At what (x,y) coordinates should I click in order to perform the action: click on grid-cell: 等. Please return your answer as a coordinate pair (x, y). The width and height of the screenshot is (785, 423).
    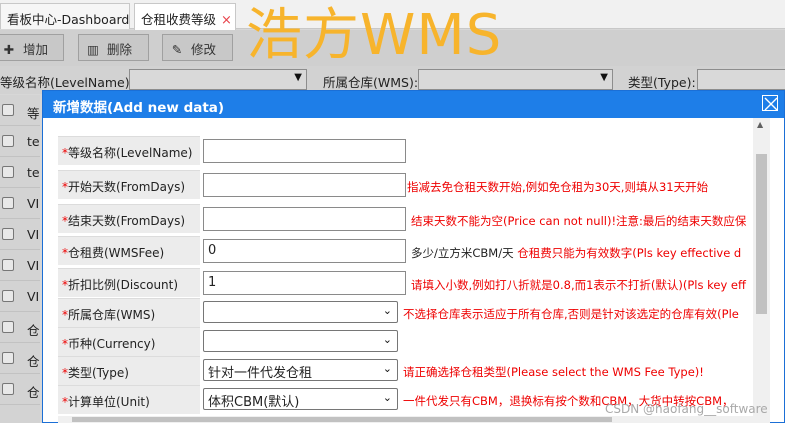
    Looking at the image, I should click on (33, 113).